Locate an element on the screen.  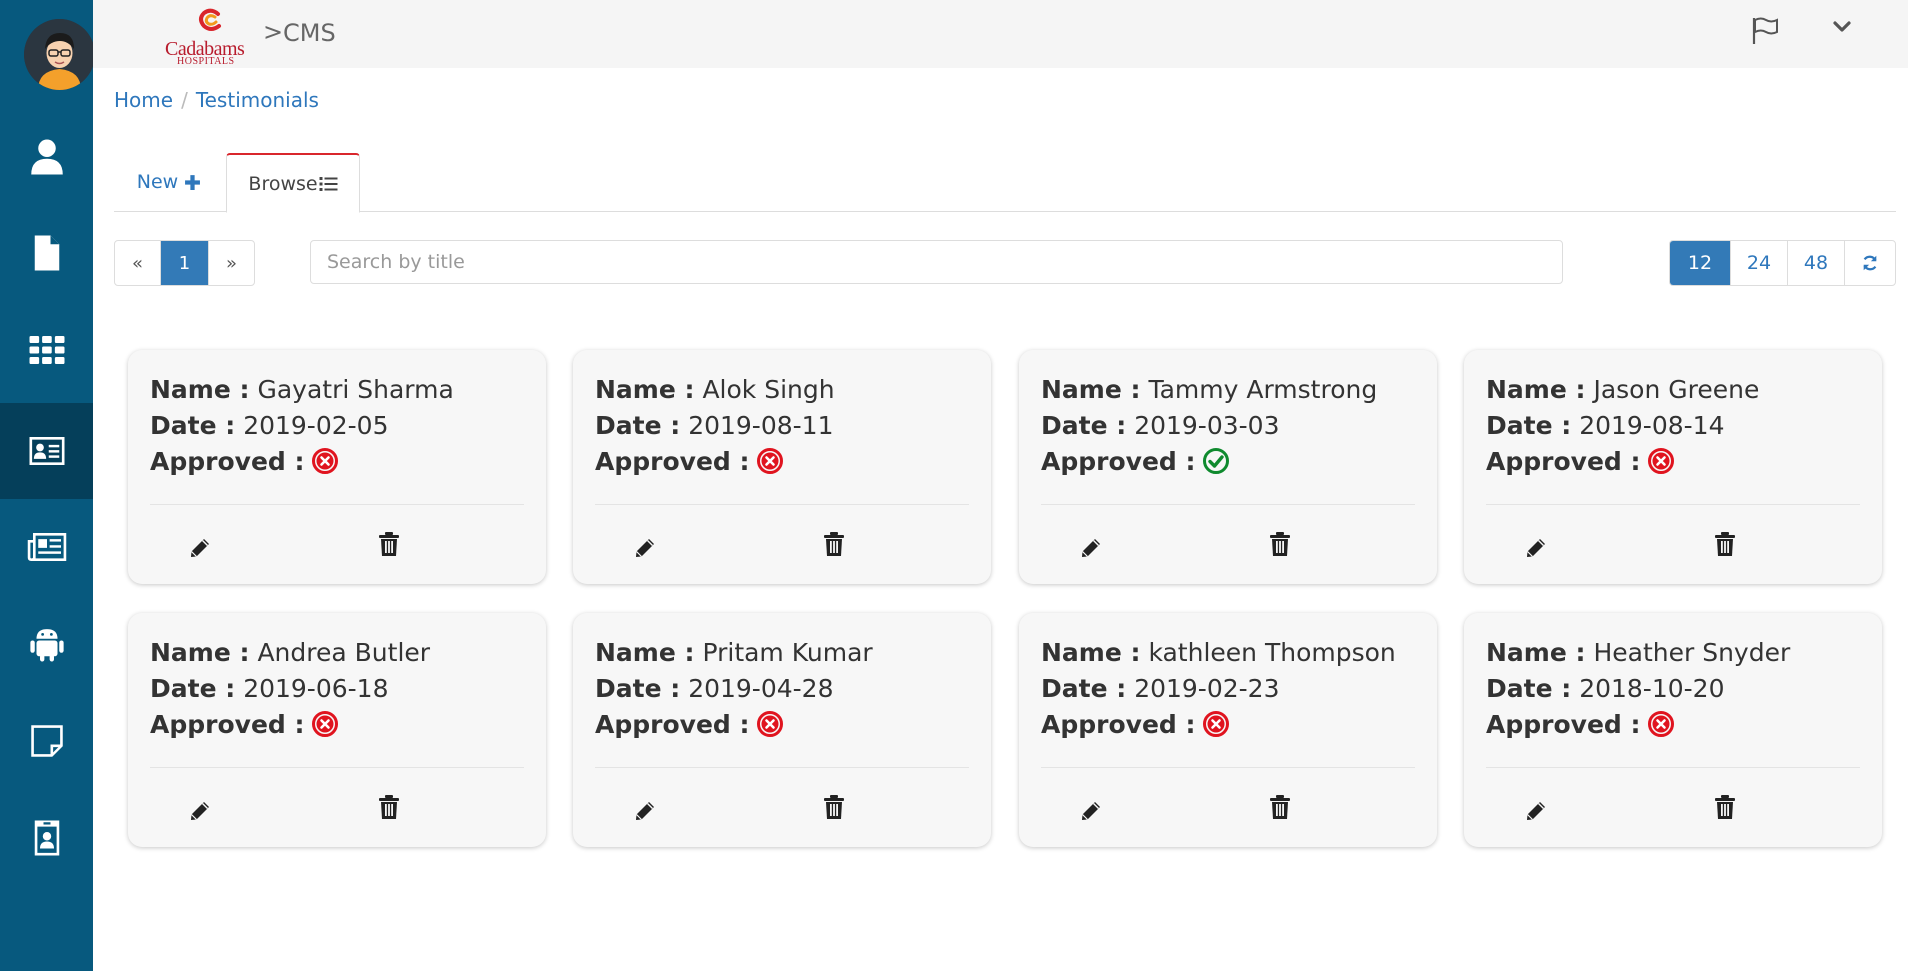
sidebar-item-notes is located at coordinates (46, 741).